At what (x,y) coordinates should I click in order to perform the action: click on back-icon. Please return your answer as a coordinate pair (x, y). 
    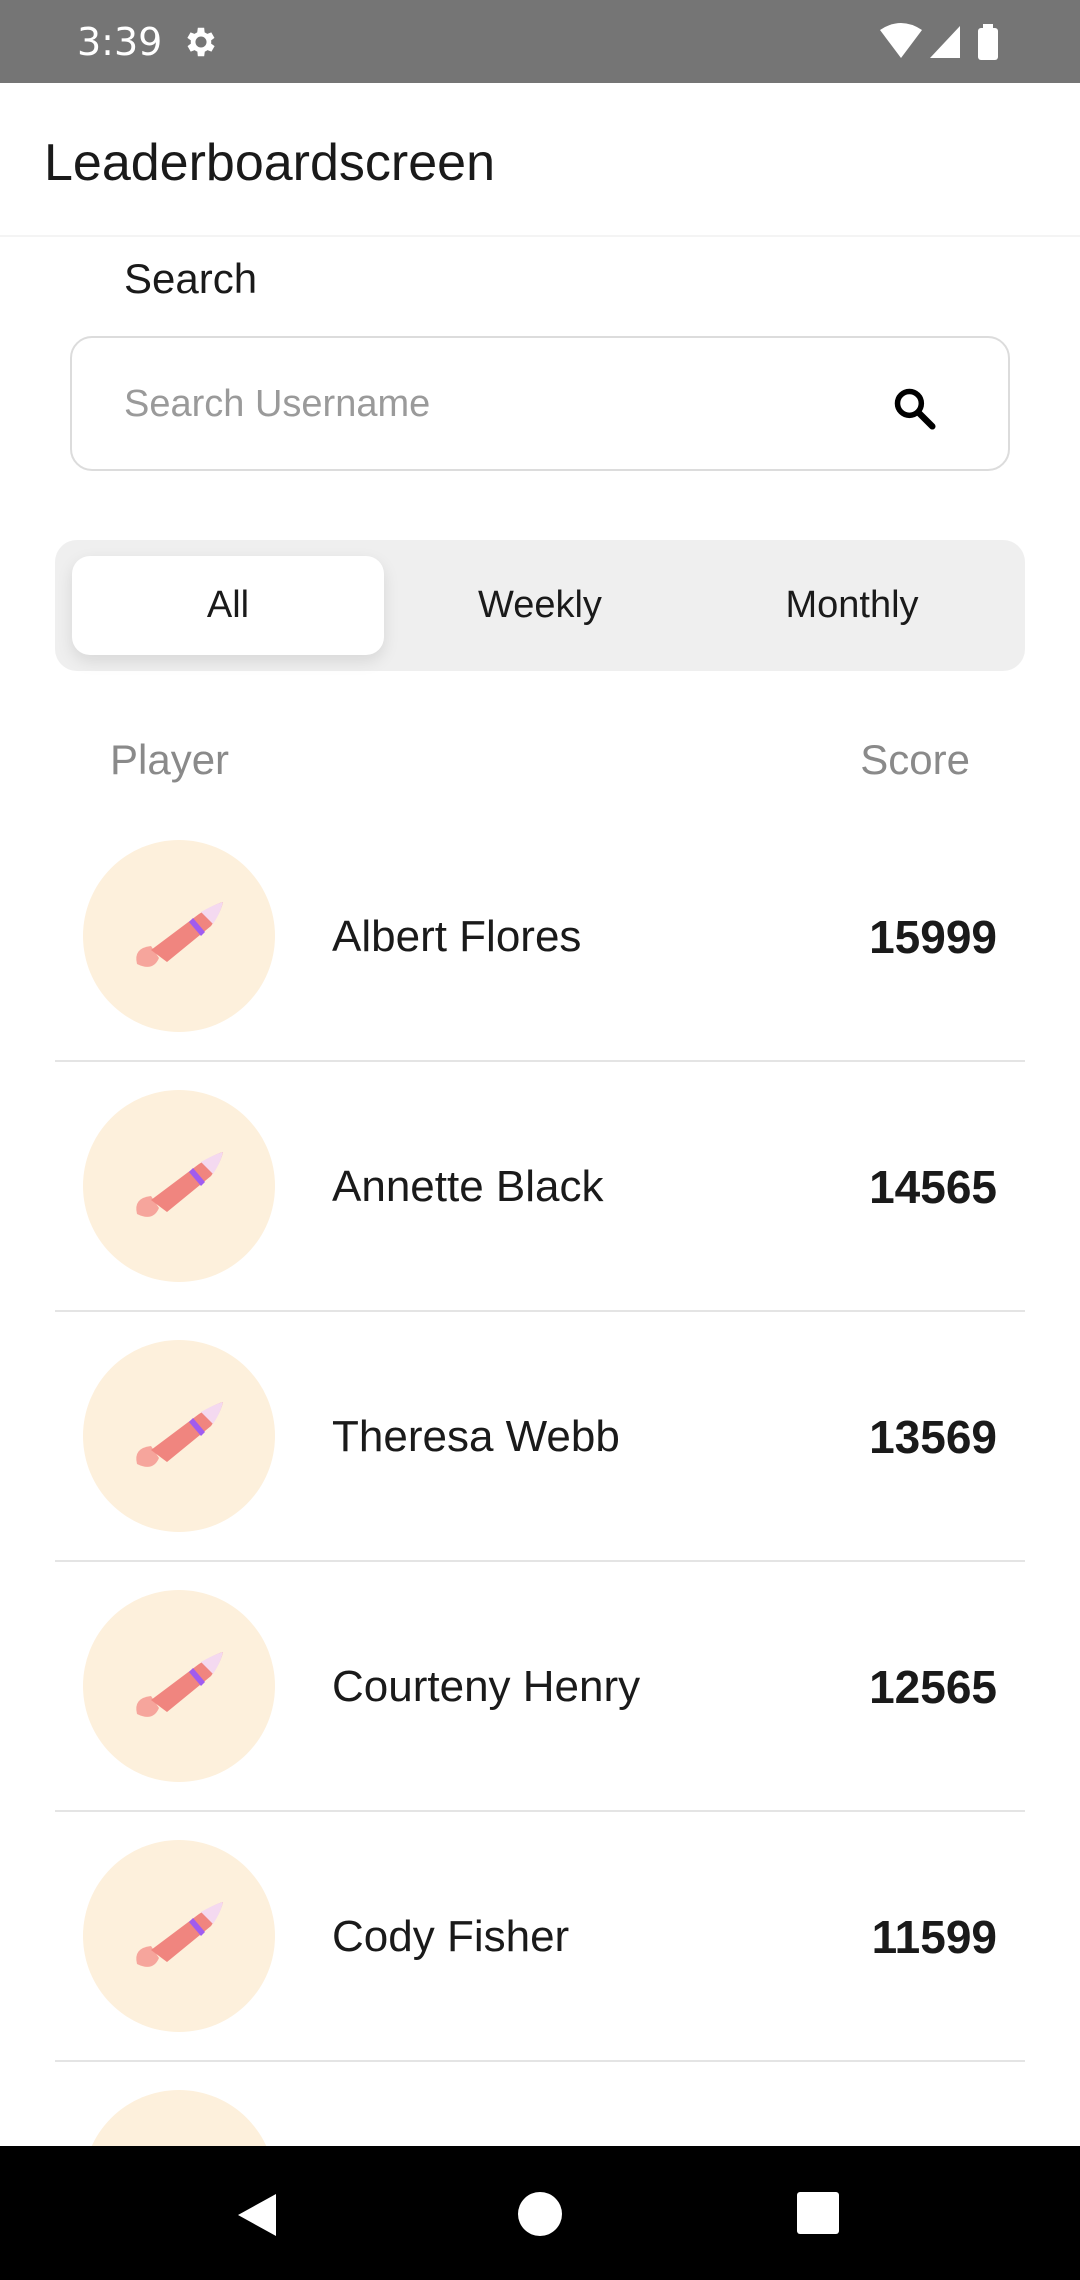
    Looking at the image, I should click on (257, 2215).